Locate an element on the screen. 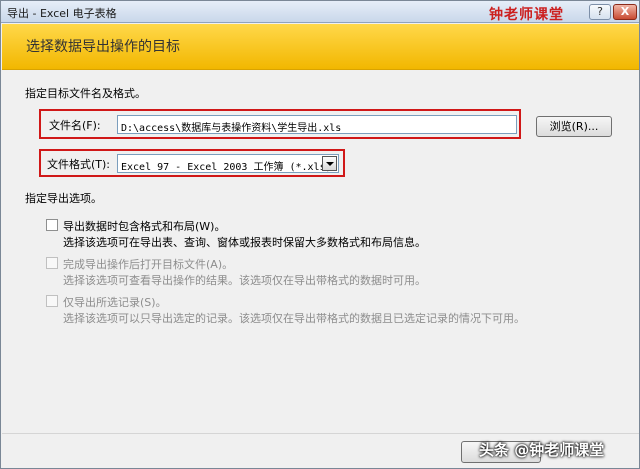 This screenshot has height=469, width=640. filename-input: D:\access\数据库与表操作资料\学生导出.xls is located at coordinates (317, 124).